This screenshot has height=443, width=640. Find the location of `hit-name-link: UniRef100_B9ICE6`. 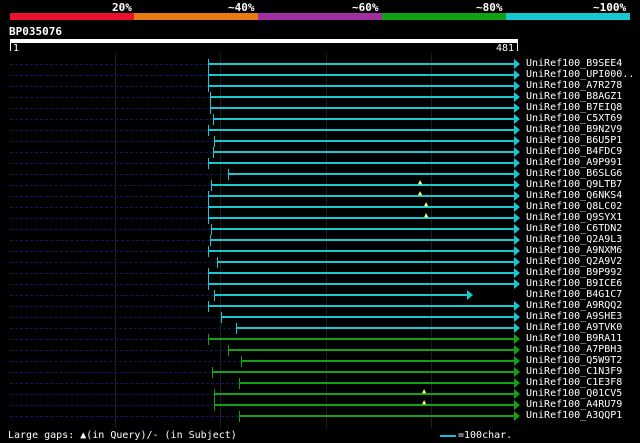

hit-name-link: UniRef100_B9ICE6 is located at coordinates (574, 283).